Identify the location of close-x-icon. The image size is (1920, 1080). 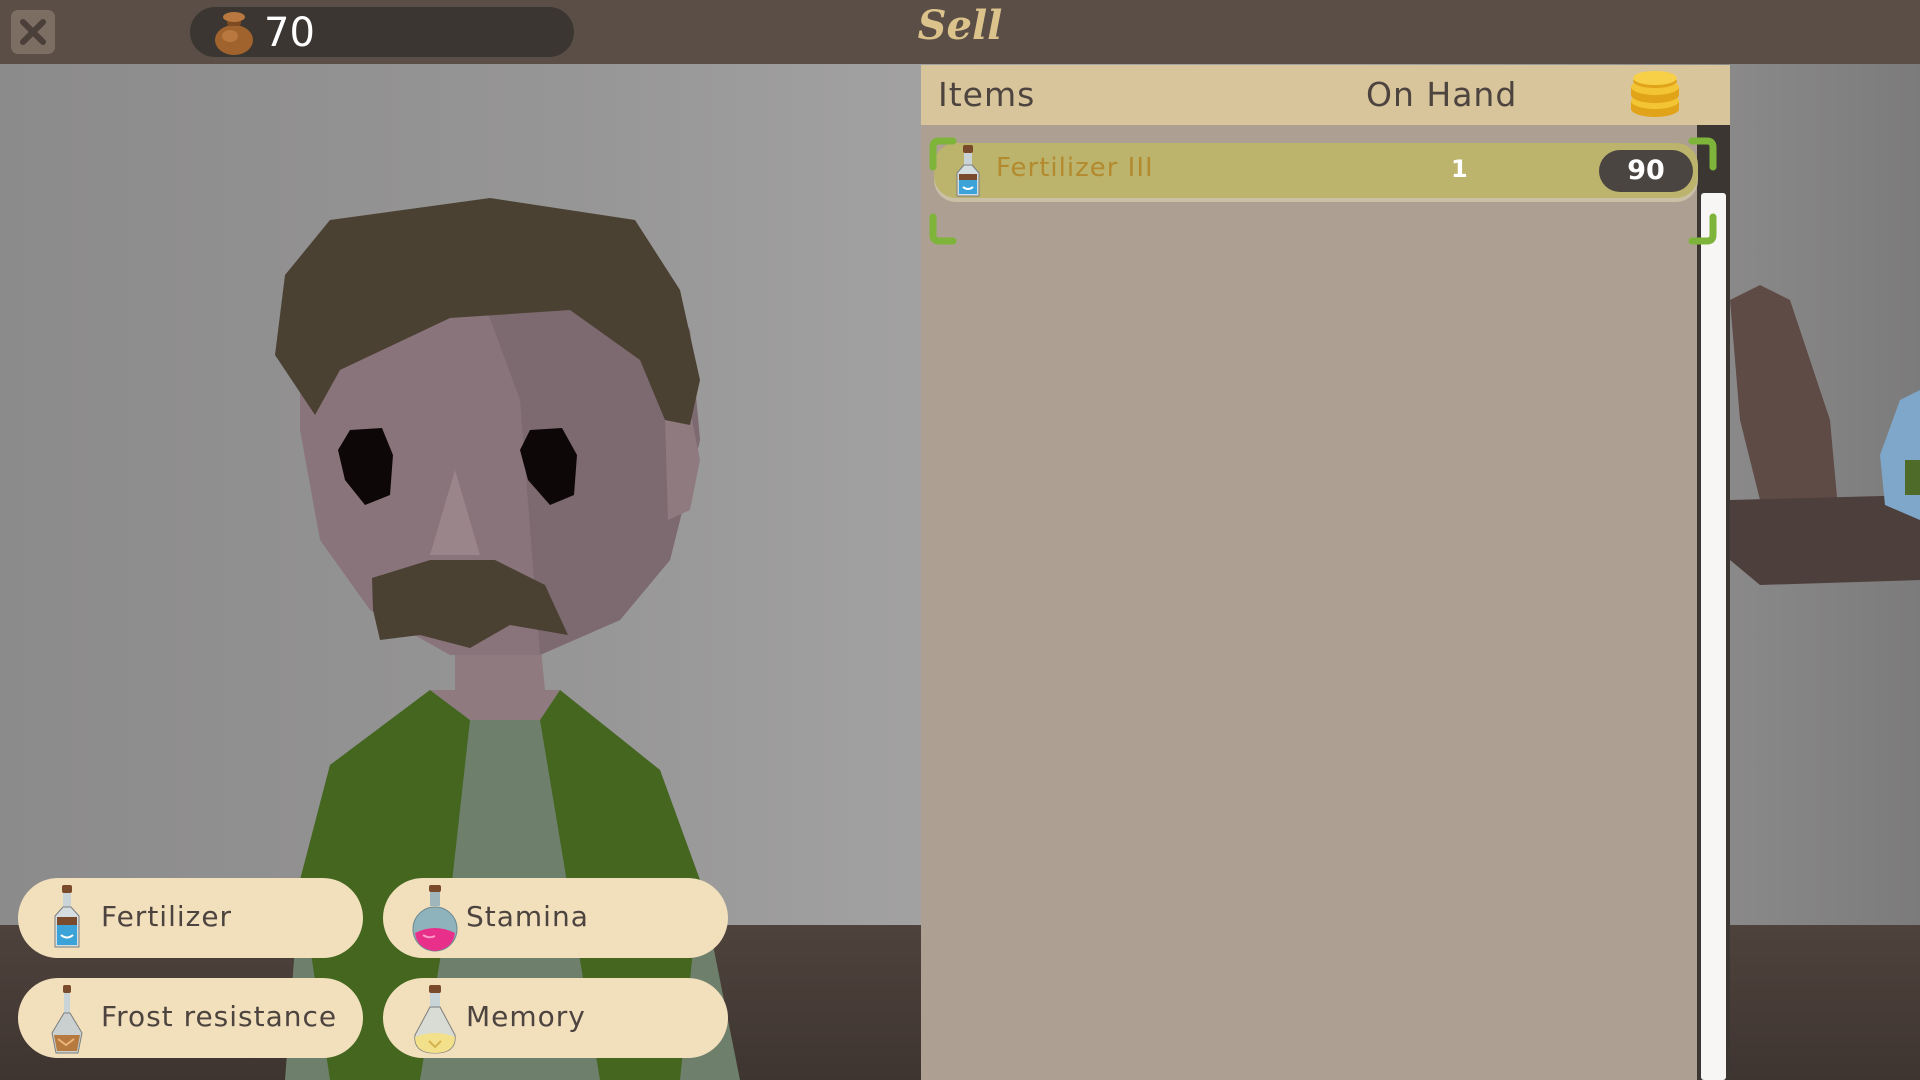
(33, 32).